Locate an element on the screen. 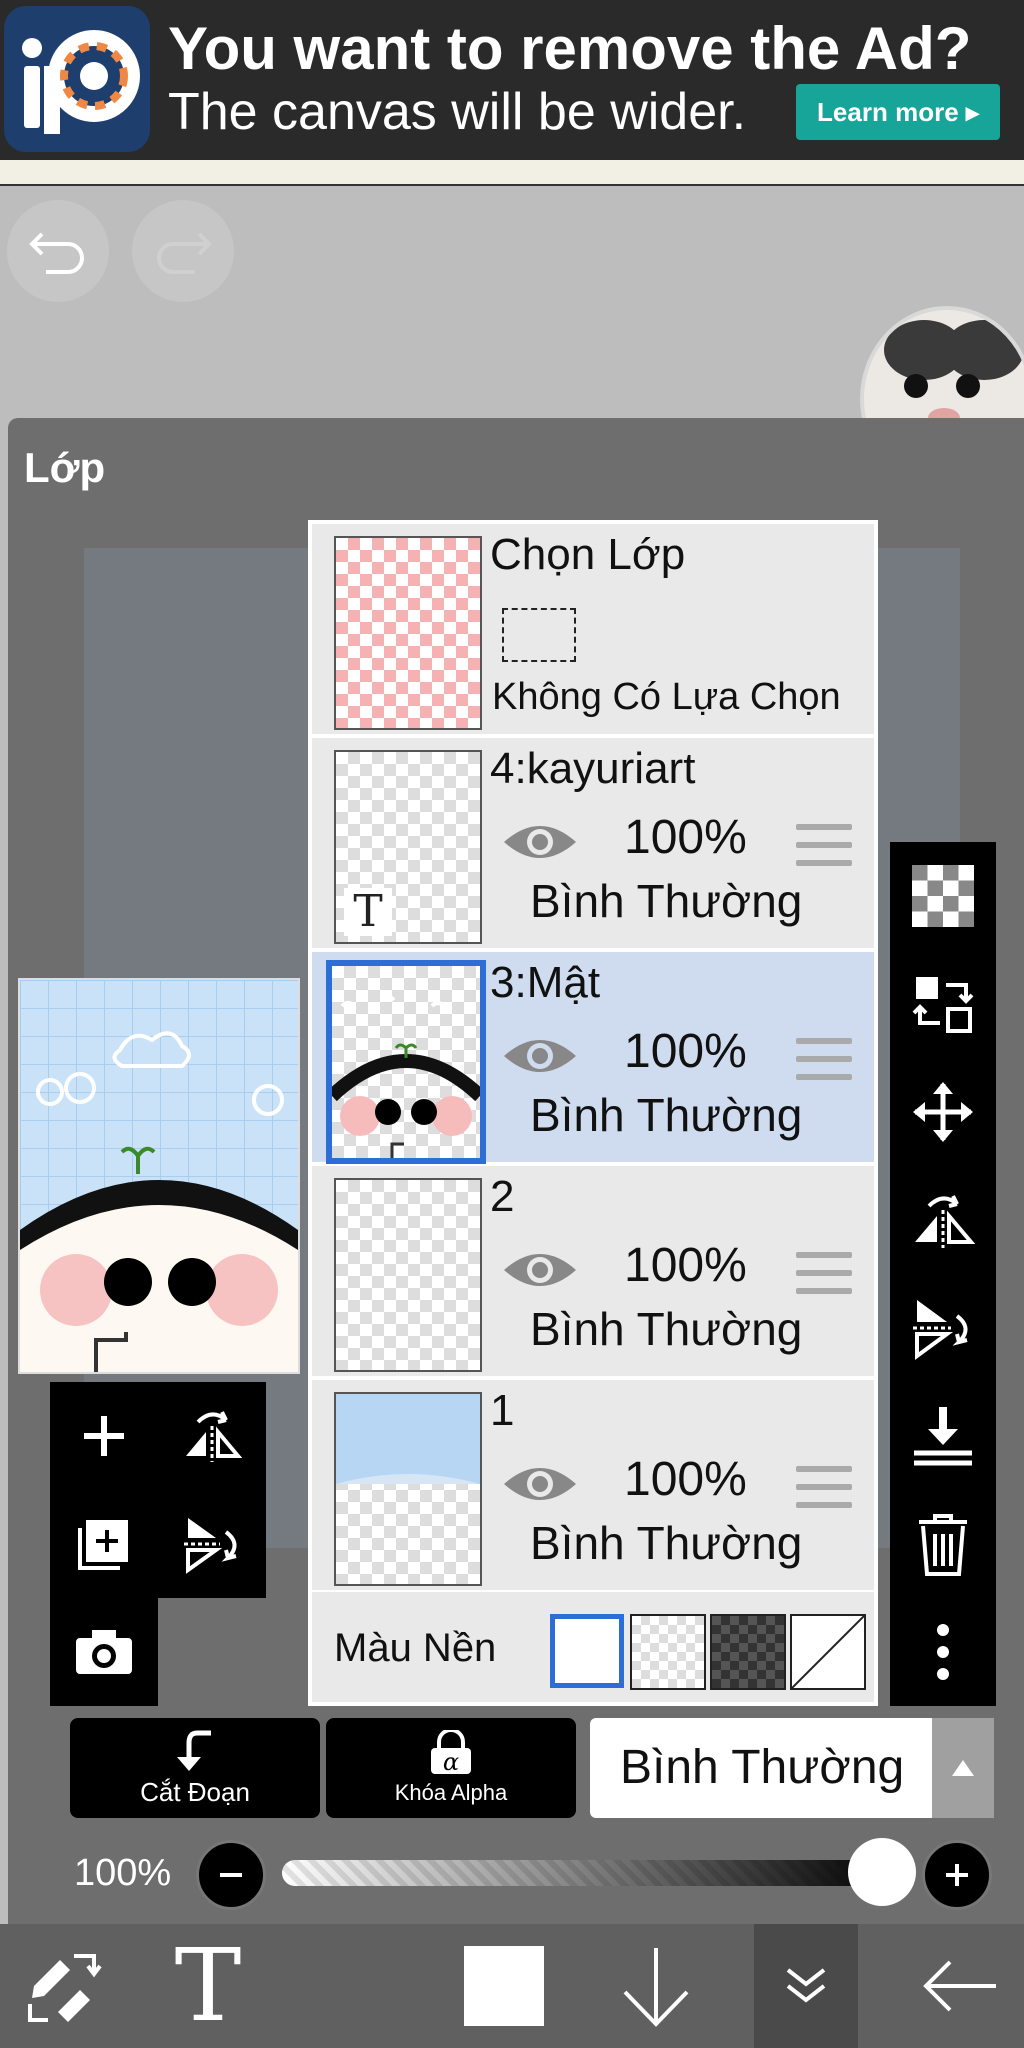 The height and width of the screenshot is (2048, 1024). arrow-left-icon is located at coordinates (959, 1986).